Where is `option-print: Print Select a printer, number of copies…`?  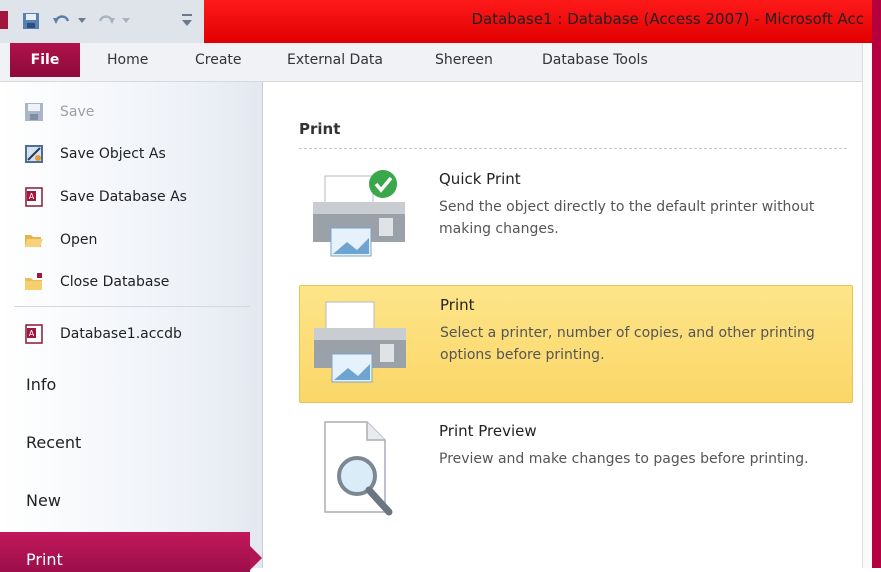
option-print: Print Select a printer, number of copies… is located at coordinates (576, 344).